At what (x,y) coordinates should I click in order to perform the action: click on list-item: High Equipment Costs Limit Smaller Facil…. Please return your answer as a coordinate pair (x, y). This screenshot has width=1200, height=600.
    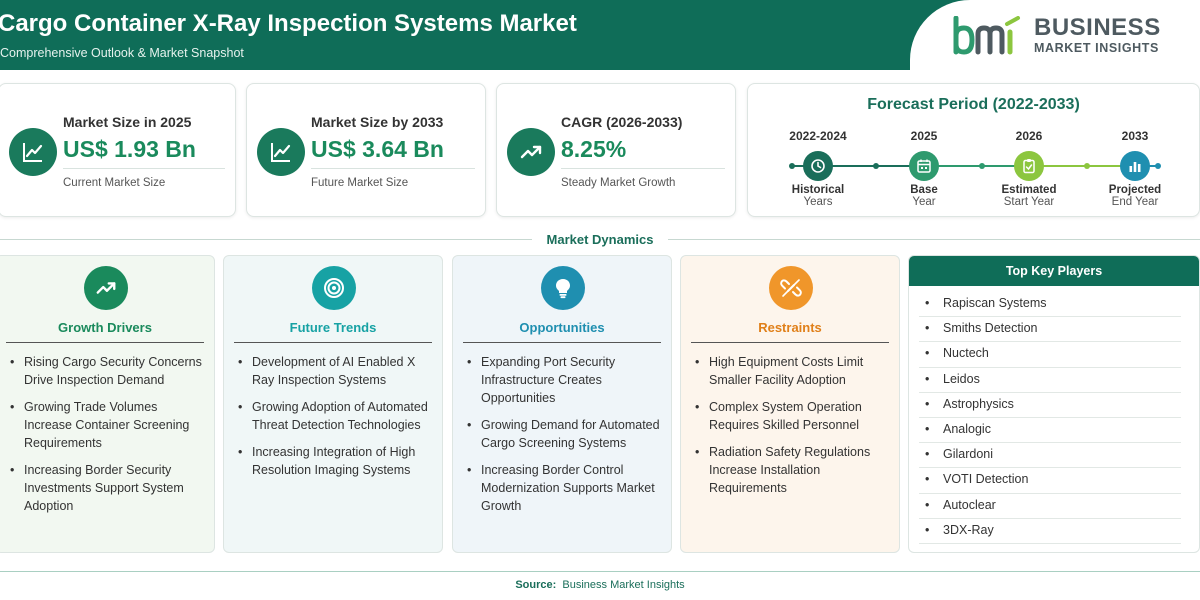
    Looking at the image, I should click on (793, 371).